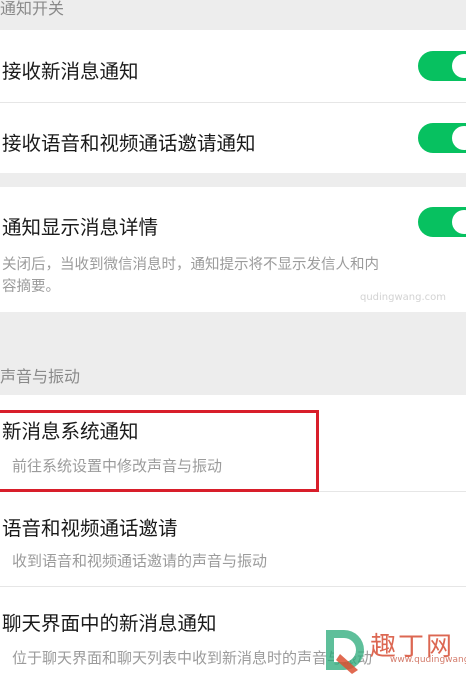  I want to click on row-receive-new-message: 接收新消息通知, so click(233, 66).